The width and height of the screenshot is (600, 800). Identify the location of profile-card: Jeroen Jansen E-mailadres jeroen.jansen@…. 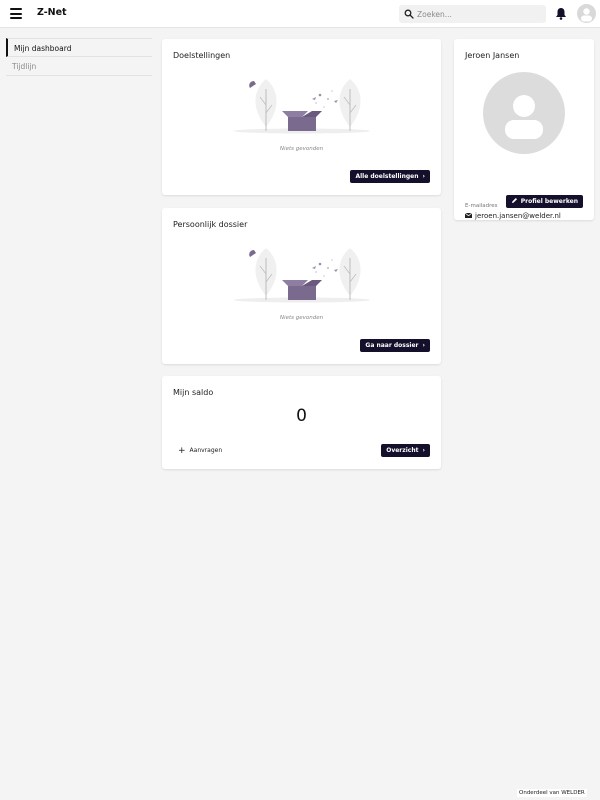
(524, 129).